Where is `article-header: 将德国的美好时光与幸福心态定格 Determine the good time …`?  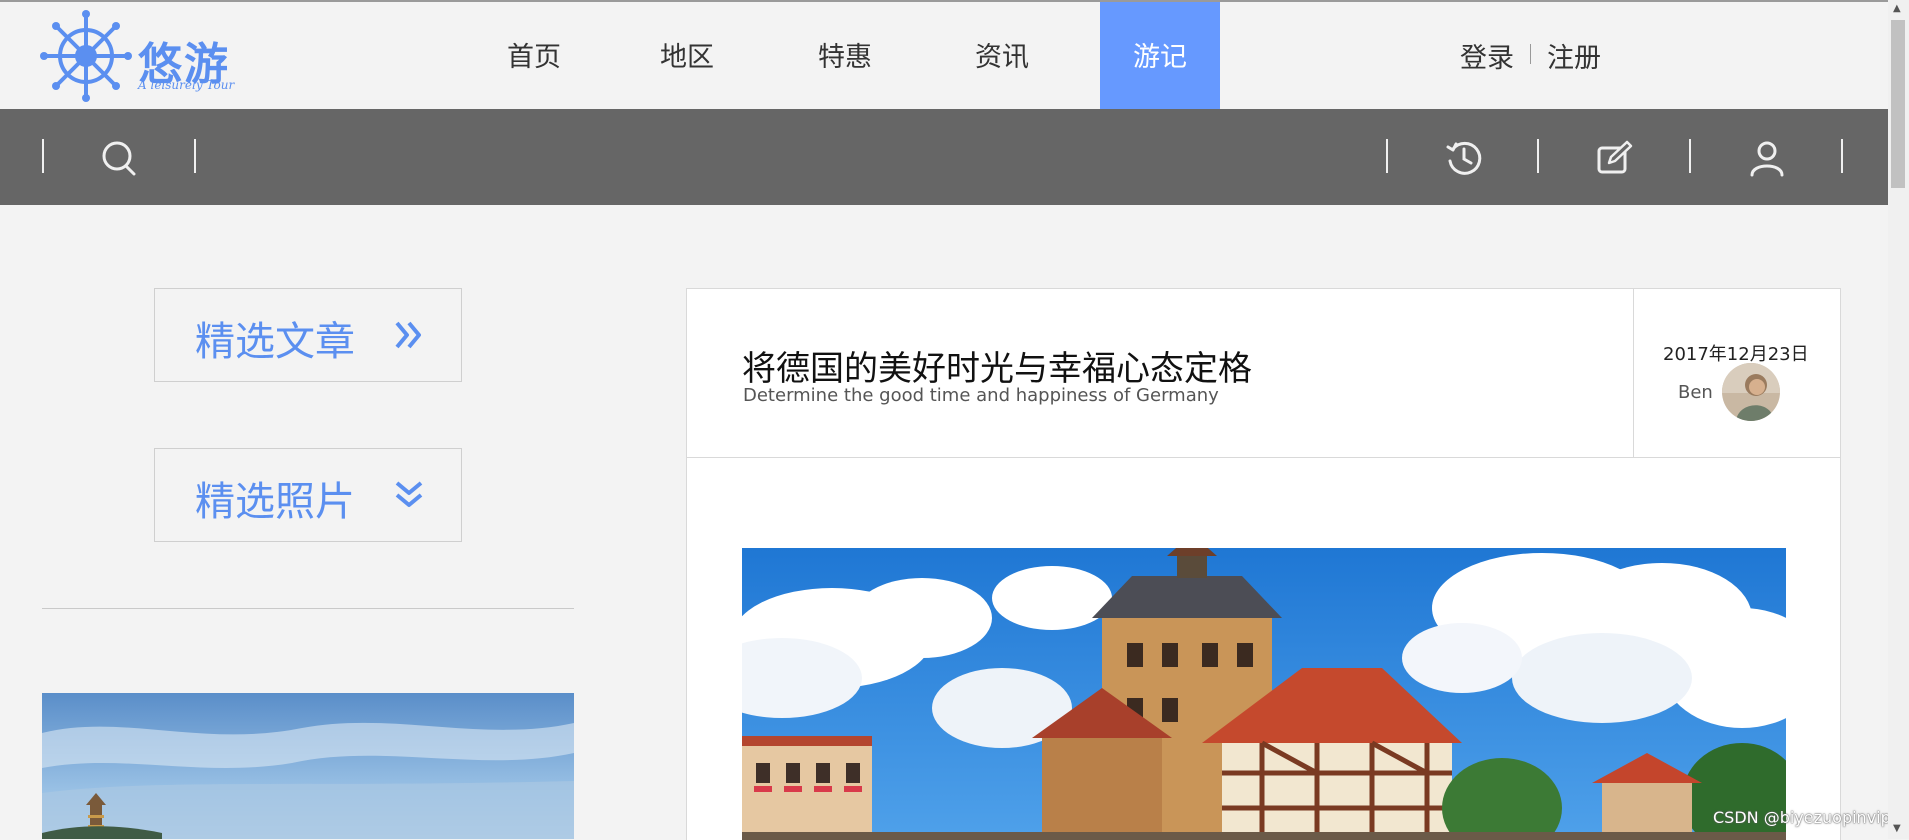 article-header: 将德国的美好时光与幸福心态定格 Determine the good time … is located at coordinates (1263, 373).